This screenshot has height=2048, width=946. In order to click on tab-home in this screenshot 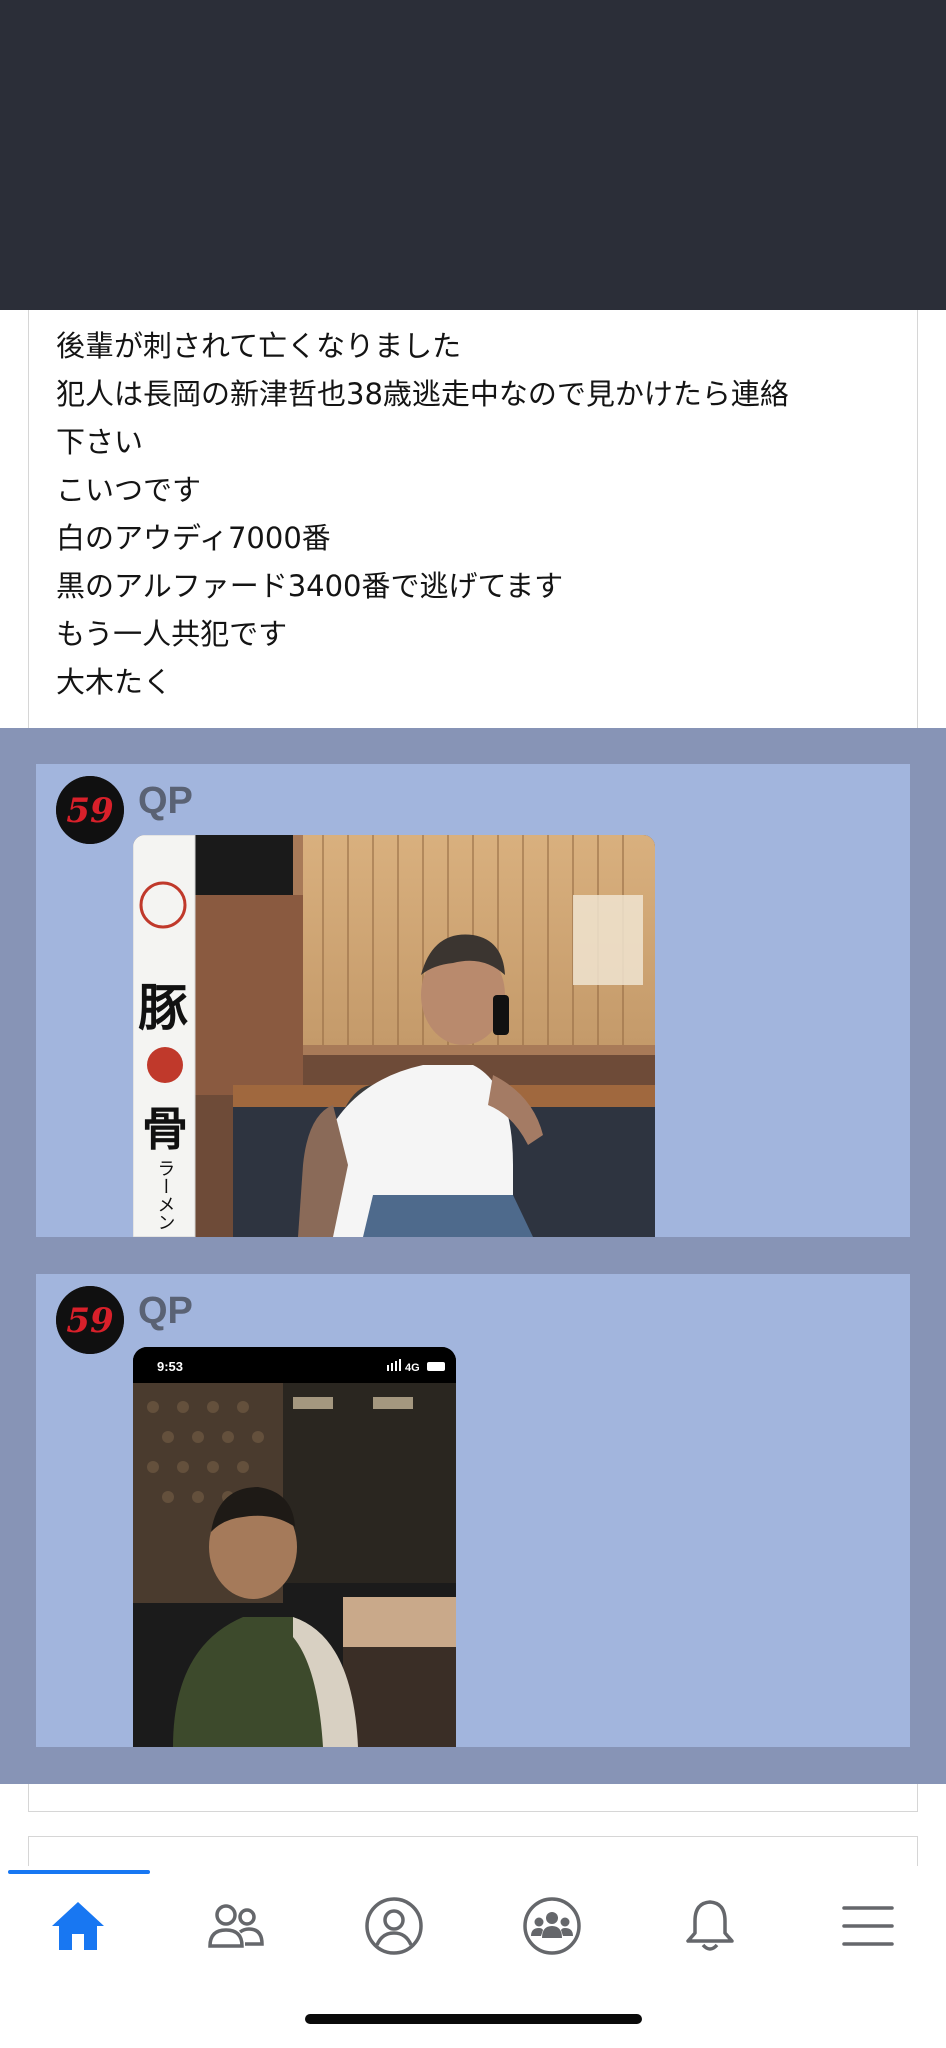, I will do `click(78, 1926)`.